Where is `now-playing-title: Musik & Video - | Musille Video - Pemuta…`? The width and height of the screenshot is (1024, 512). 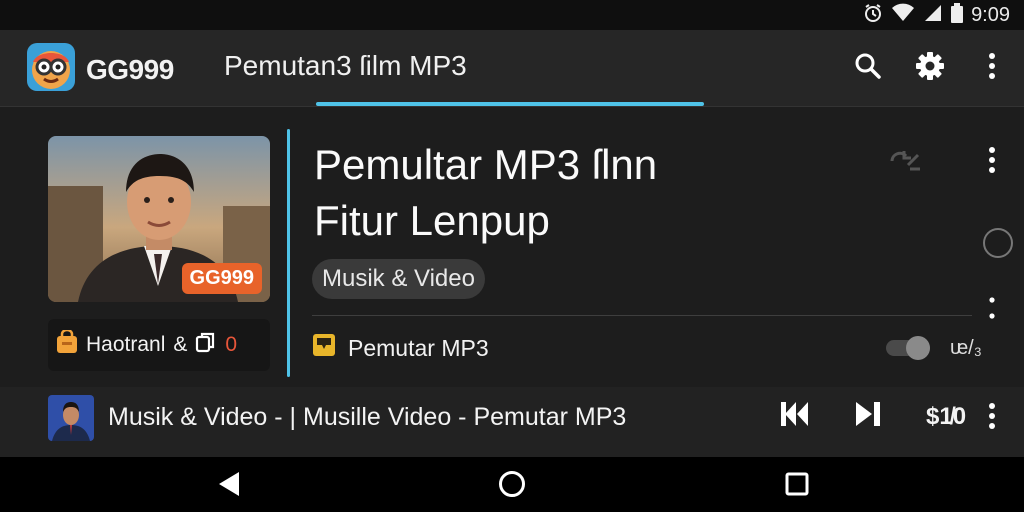 now-playing-title: Musik & Video - | Musille Video - Pemuta… is located at coordinates (367, 417).